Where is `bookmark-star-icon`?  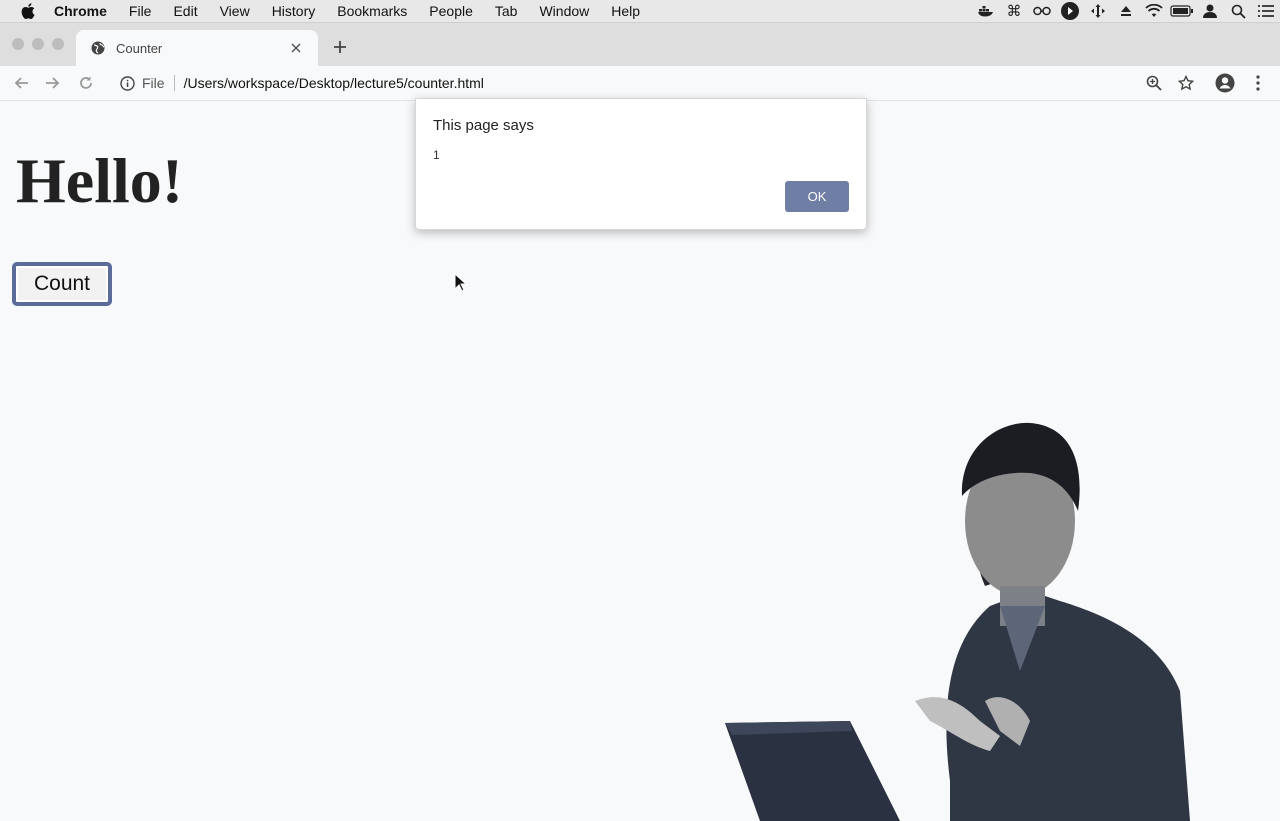
bookmark-star-icon is located at coordinates (1186, 83).